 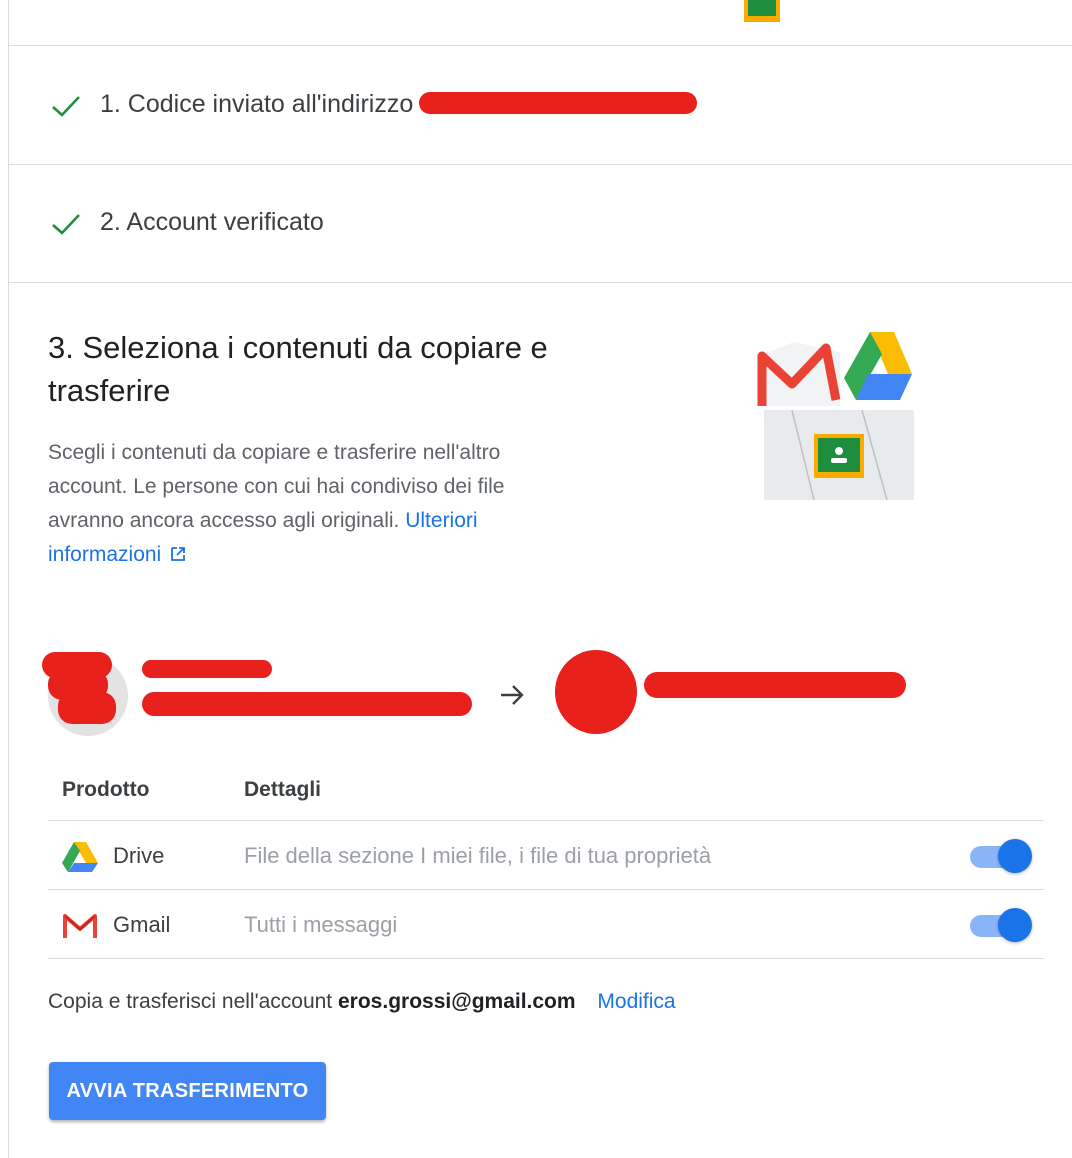 What do you see at coordinates (512, 695) in the screenshot?
I see `arrow-right-icon` at bounding box center [512, 695].